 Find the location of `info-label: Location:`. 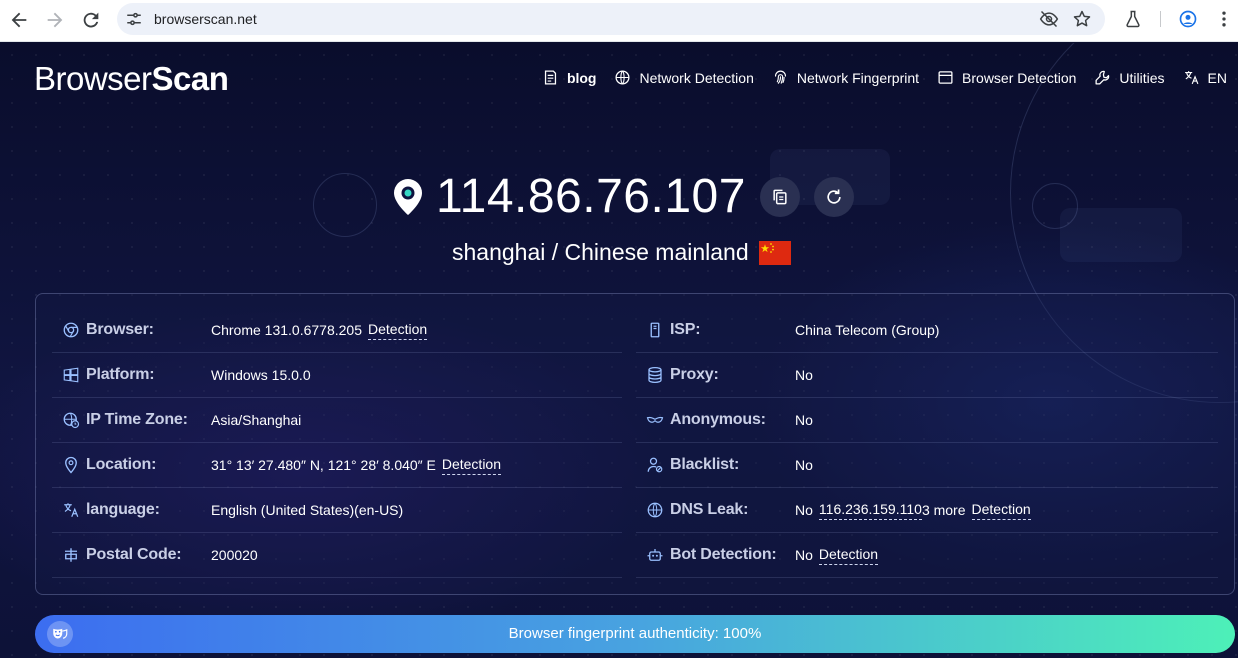

info-label: Location: is located at coordinates (121, 464).